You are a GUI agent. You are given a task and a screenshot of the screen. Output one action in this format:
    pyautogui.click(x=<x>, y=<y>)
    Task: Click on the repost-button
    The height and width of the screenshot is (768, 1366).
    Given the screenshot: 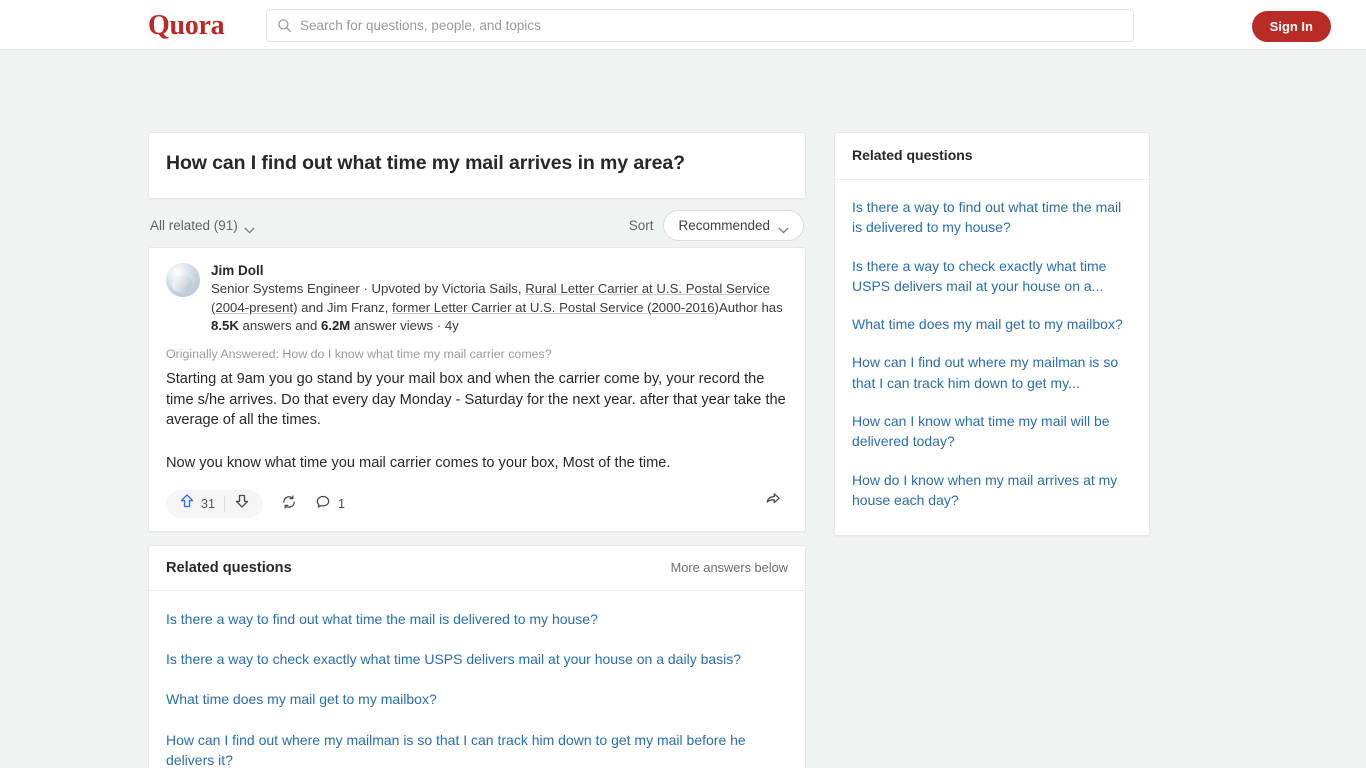 What is the action you would take?
    pyautogui.click(x=289, y=503)
    